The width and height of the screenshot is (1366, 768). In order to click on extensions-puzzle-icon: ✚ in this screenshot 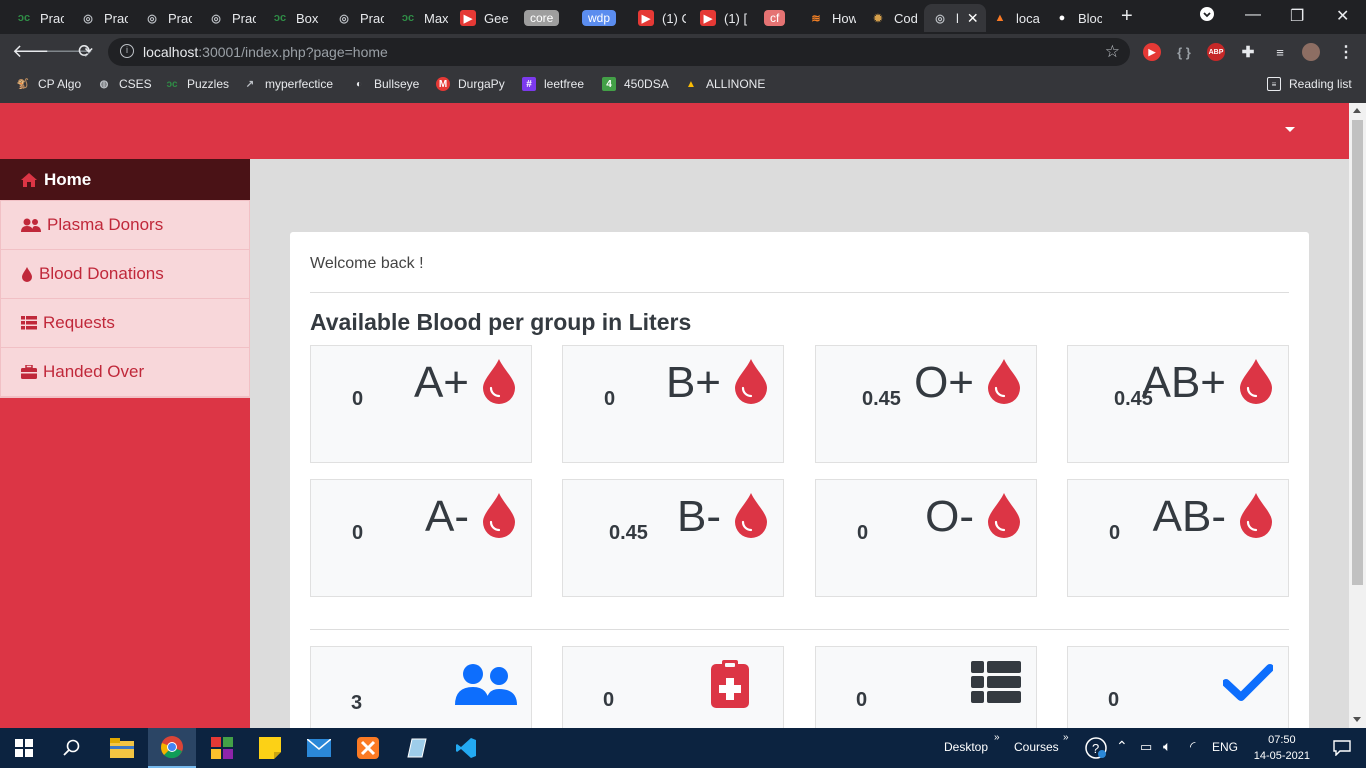, I will do `click(1248, 52)`.